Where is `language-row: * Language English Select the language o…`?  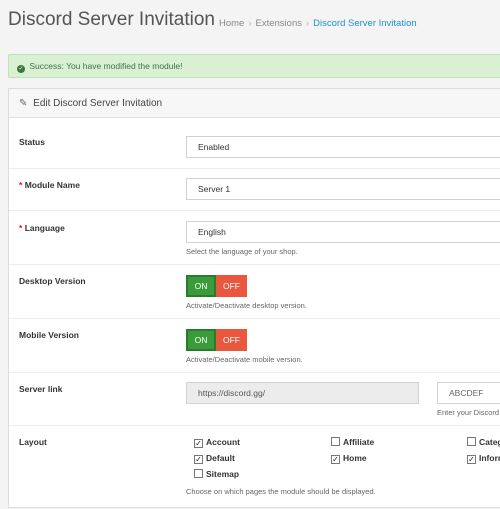
language-row: * Language English Select the language o… is located at coordinates (254, 237).